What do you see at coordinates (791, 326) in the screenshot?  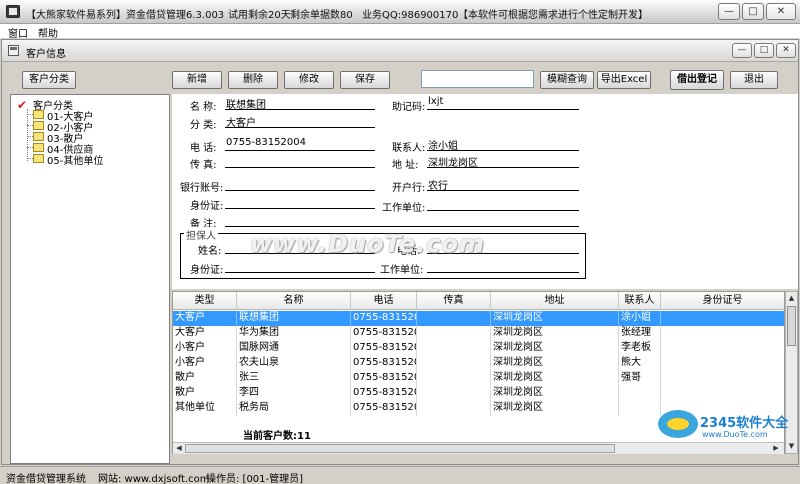 I see `scroll-thumb` at bounding box center [791, 326].